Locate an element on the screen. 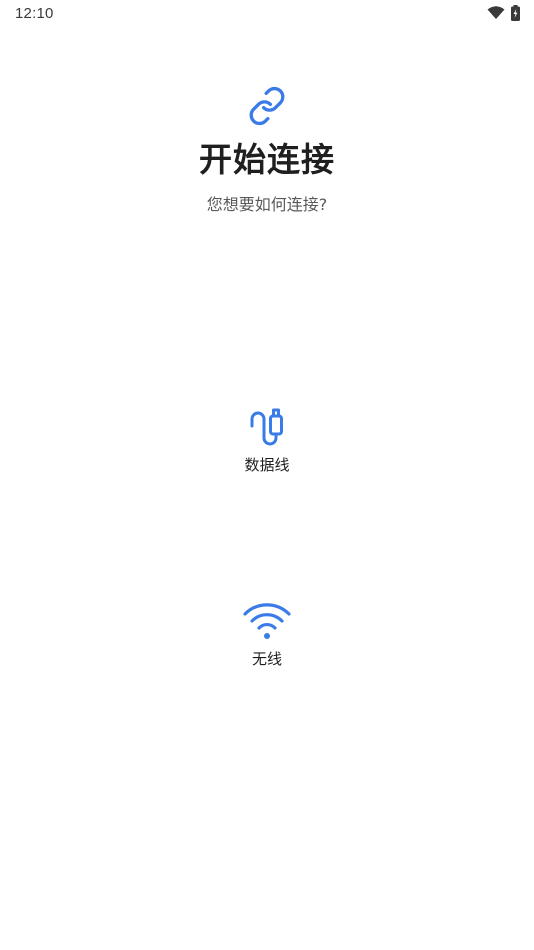  status-icons is located at coordinates (503, 13).